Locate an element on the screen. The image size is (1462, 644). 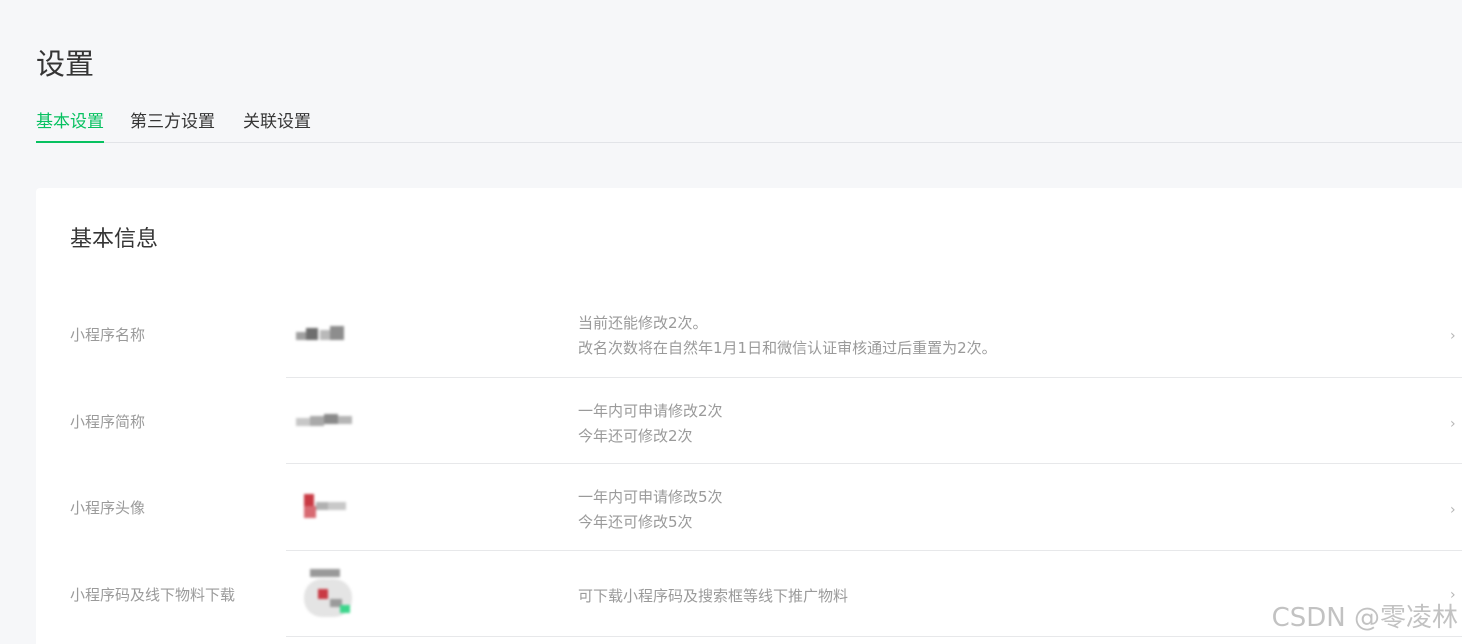
description-line: 一年内可申请修改2次 is located at coordinates (650, 411).